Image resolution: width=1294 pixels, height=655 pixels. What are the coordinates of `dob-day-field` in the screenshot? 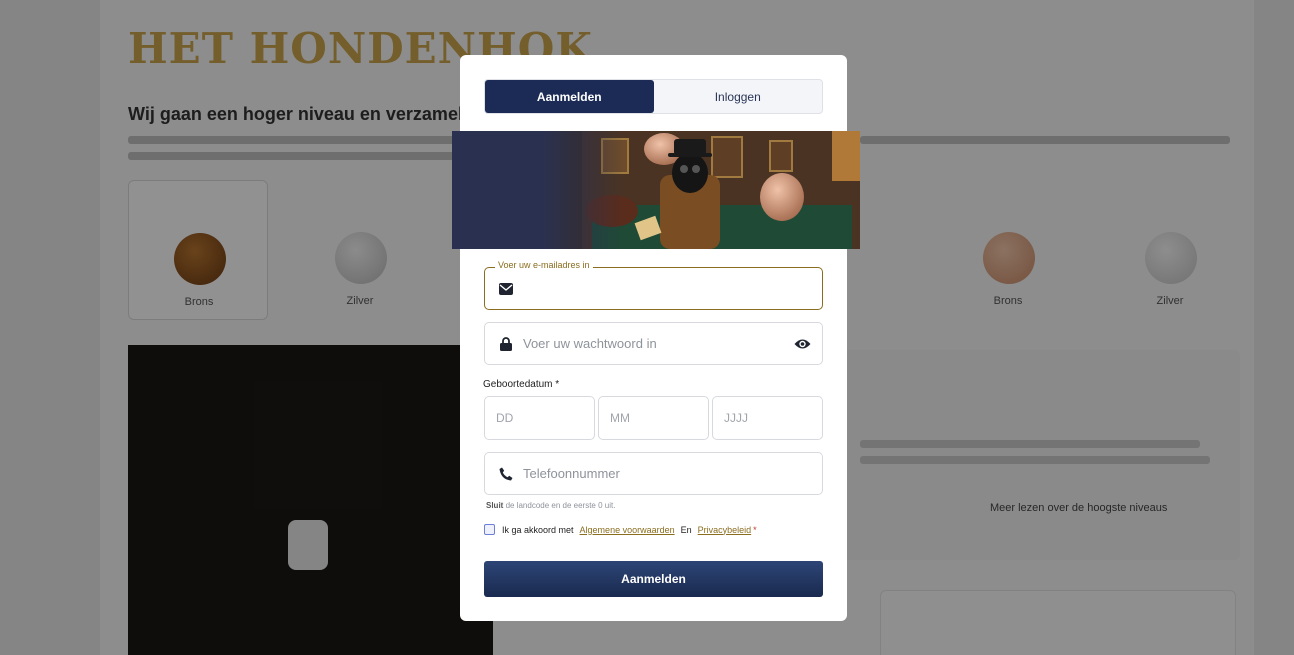 It's located at (539, 418).